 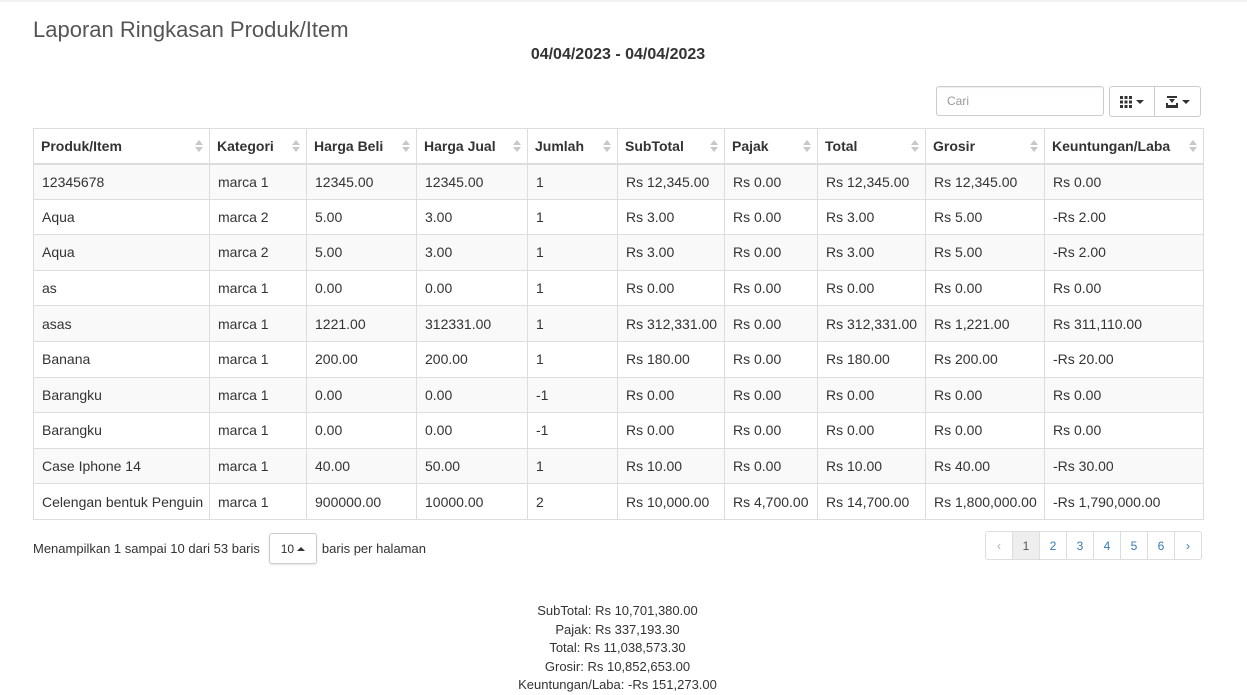 I want to click on column-header-label: Jumlah, so click(x=560, y=145).